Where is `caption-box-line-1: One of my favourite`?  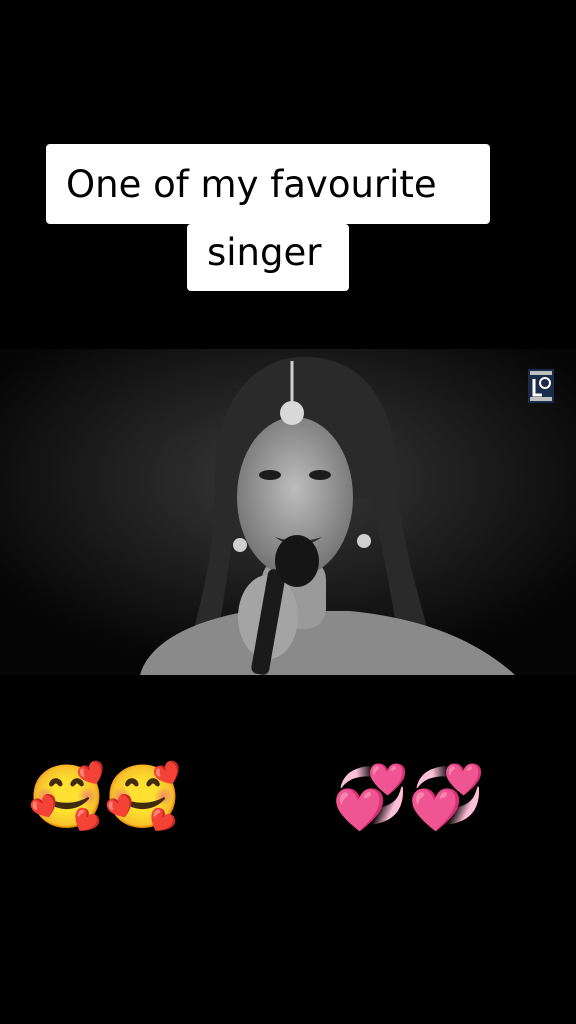
caption-box-line-1: One of my favourite is located at coordinates (268, 184).